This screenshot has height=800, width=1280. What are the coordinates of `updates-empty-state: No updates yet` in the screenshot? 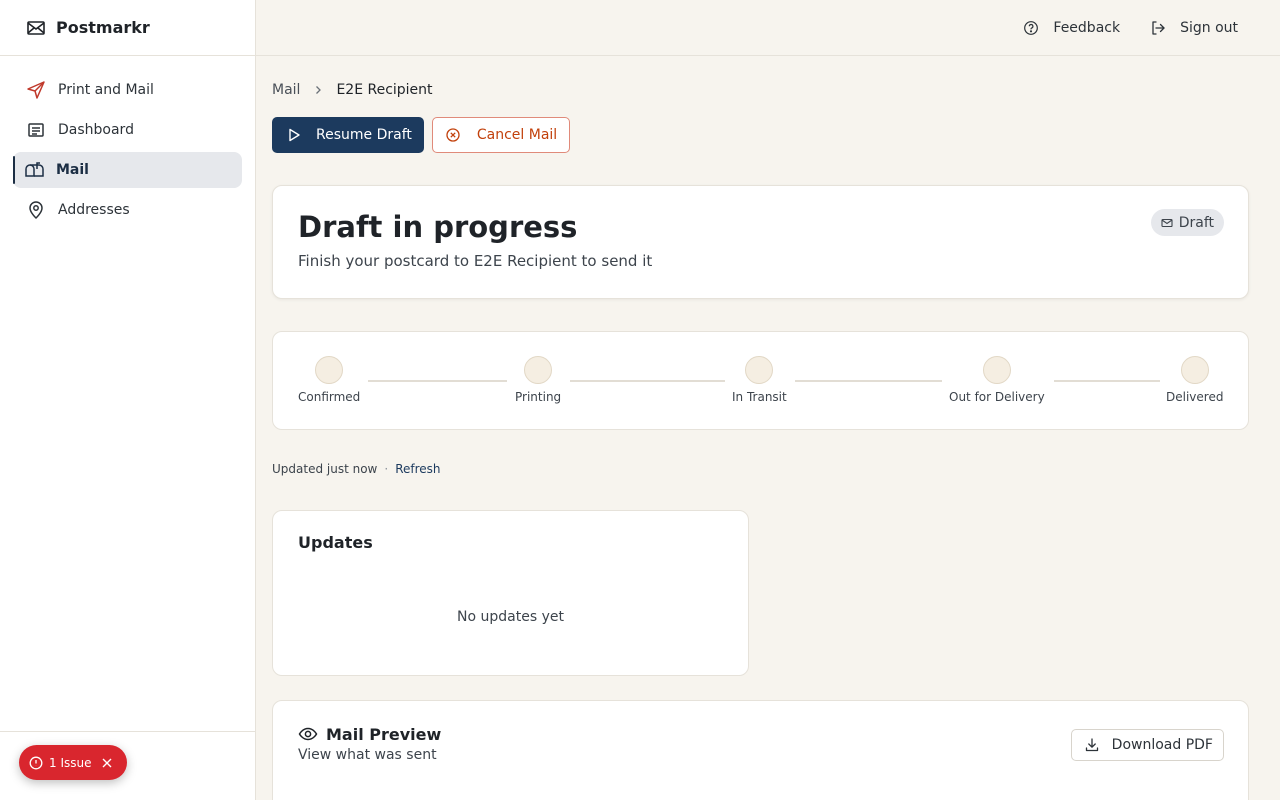 It's located at (510, 617).